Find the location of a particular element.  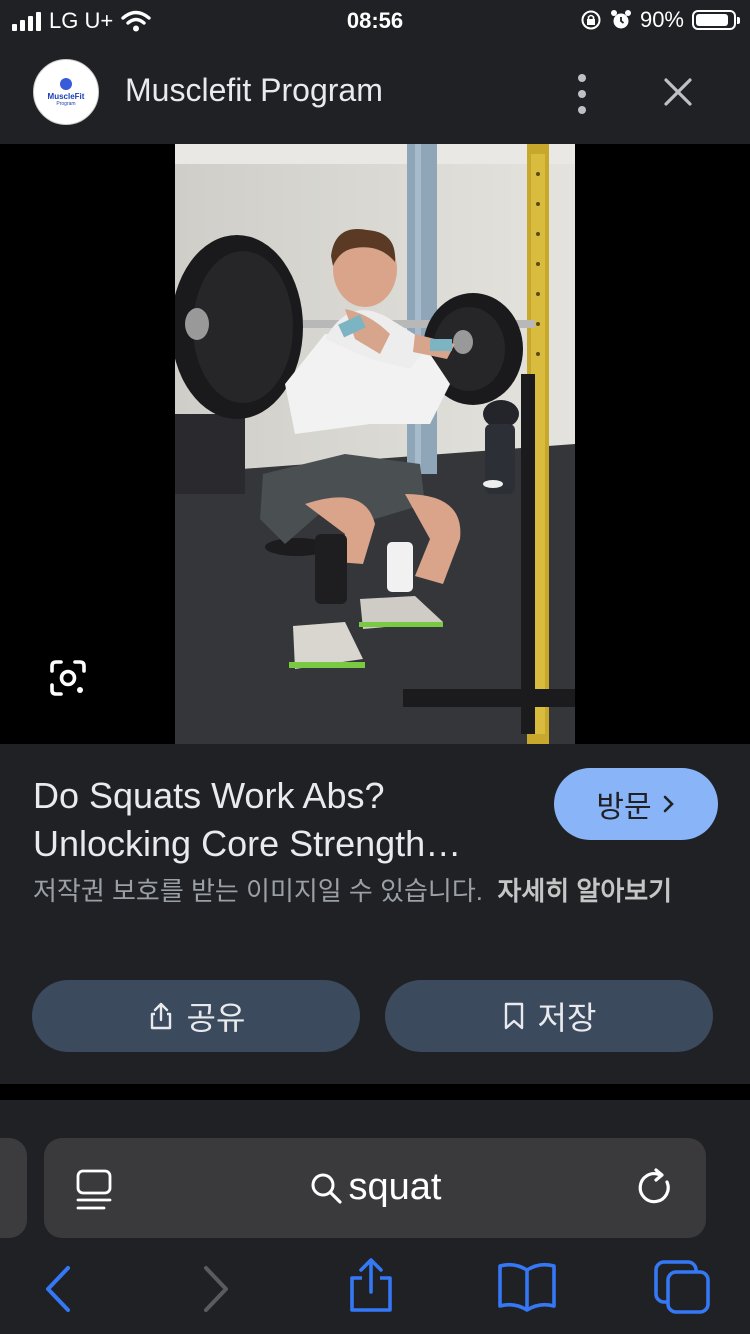

logo-text: MuscleFit is located at coordinates (66, 96).